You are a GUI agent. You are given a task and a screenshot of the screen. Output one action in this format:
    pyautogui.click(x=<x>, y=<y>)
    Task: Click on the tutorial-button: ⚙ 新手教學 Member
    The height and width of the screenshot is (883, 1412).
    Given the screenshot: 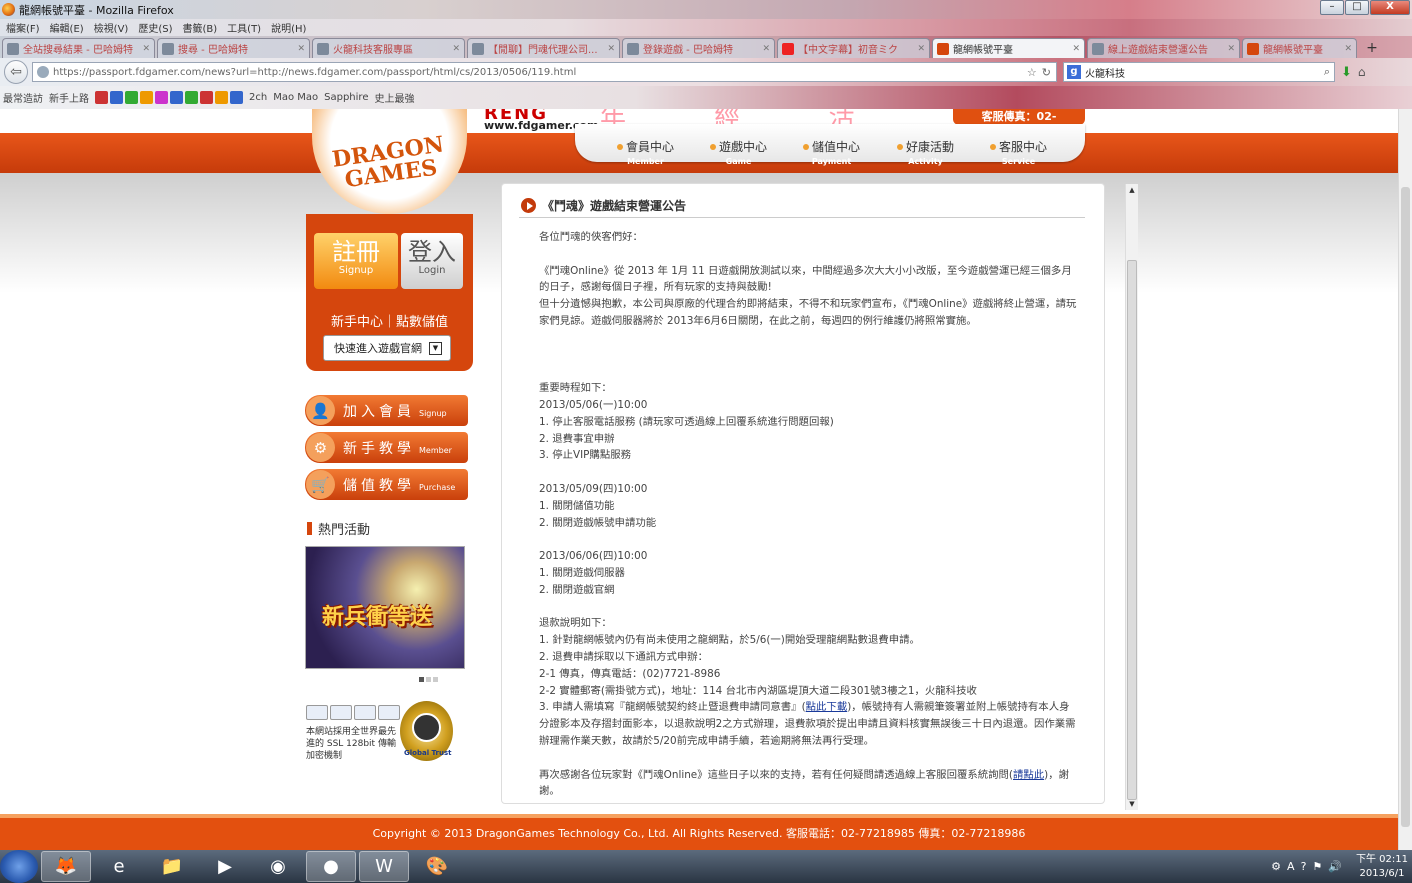 What is the action you would take?
    pyautogui.click(x=386, y=447)
    